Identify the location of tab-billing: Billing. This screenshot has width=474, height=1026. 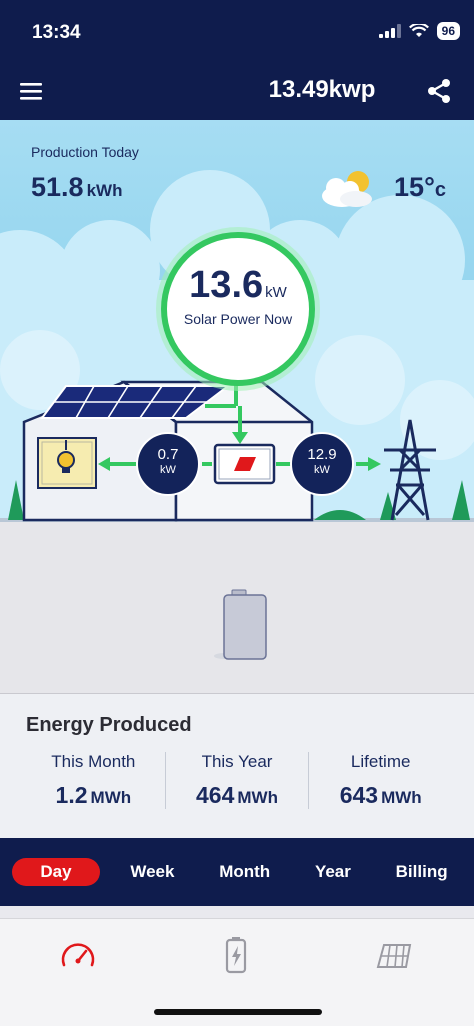
(422, 872).